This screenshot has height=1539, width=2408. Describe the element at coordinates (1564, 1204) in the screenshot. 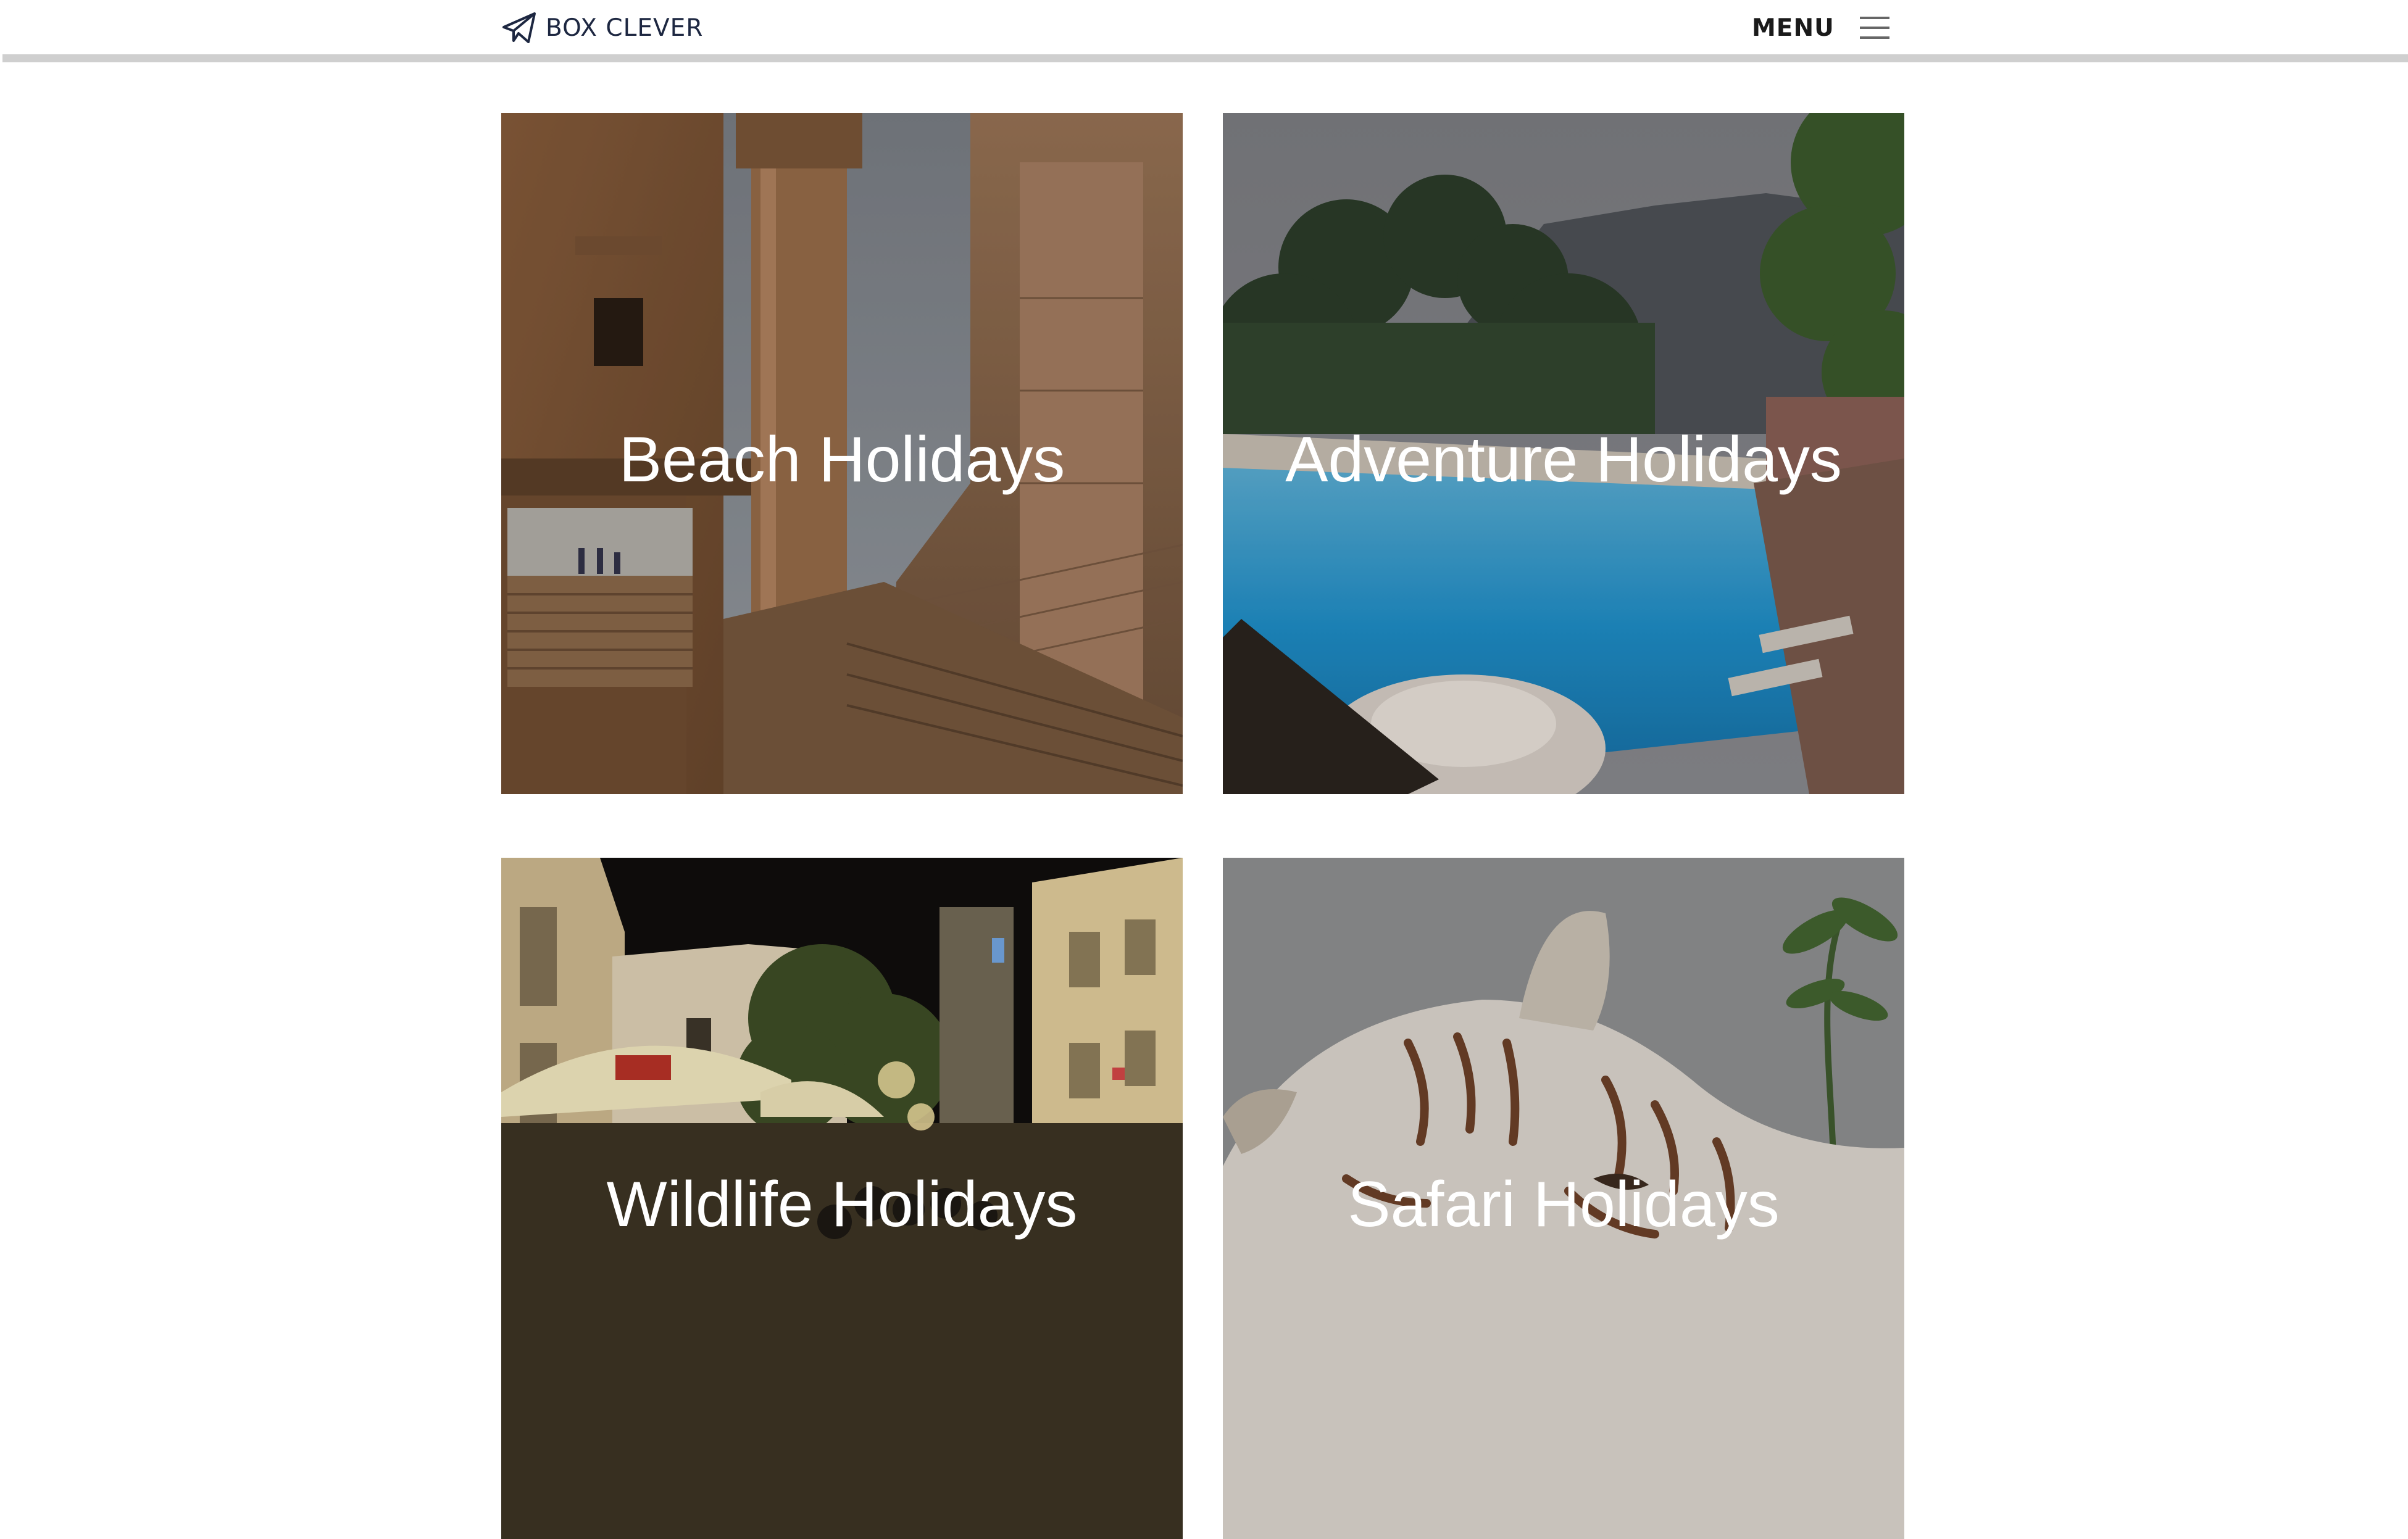

I see `tile-title: Safari Holidays` at that location.